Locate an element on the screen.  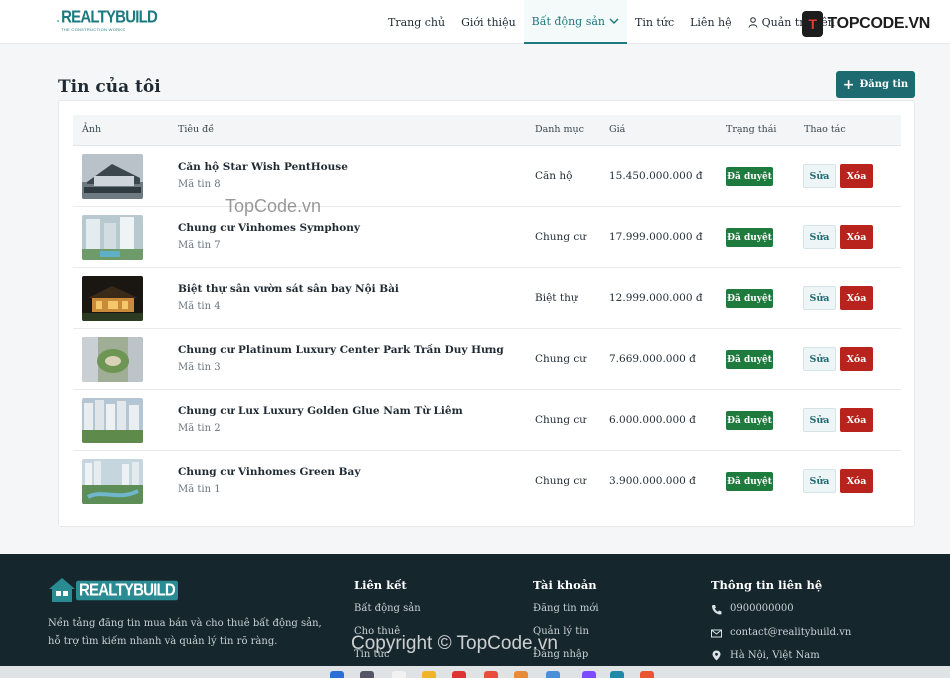
nav-home: Trang chủ is located at coordinates (416, 22).